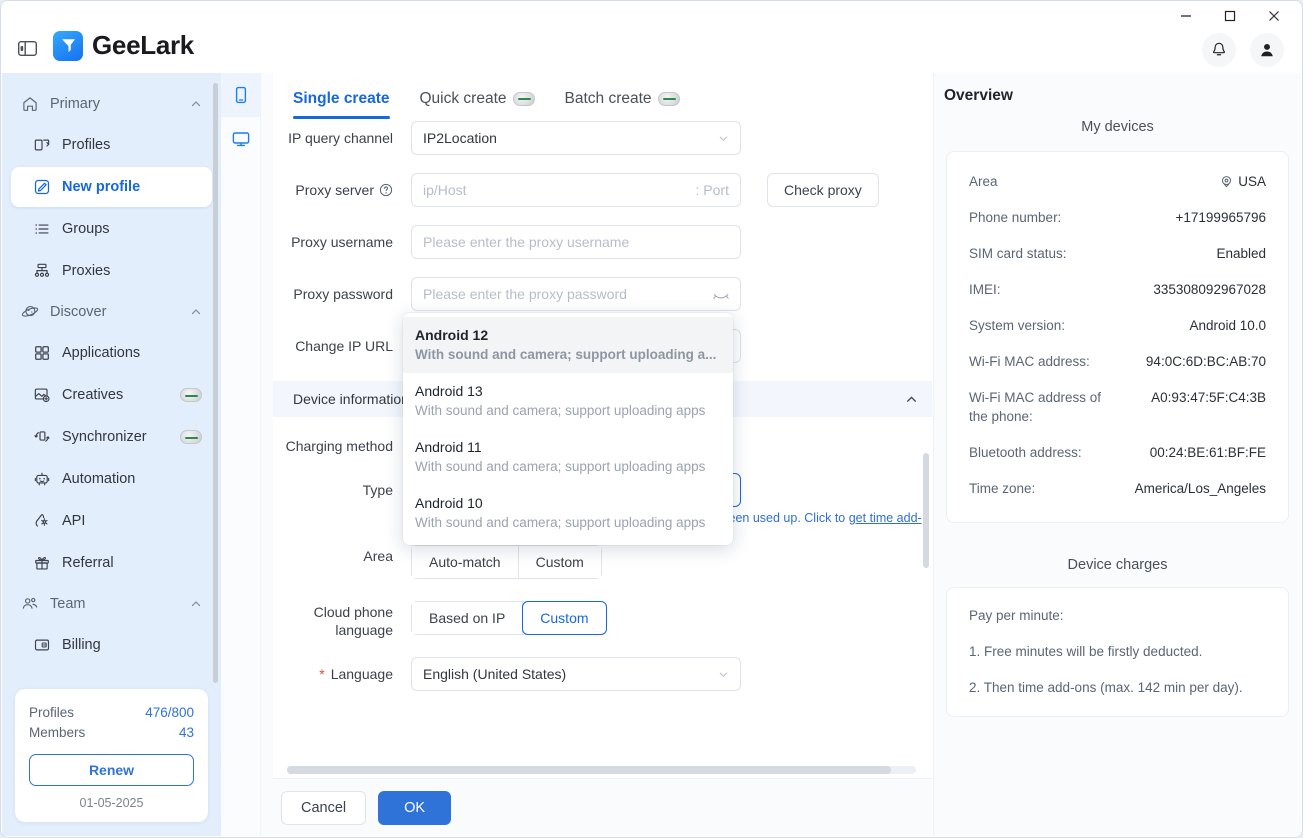 The width and height of the screenshot is (1303, 838). What do you see at coordinates (215, 383) in the screenshot?
I see `sidebar-scrollbar` at bounding box center [215, 383].